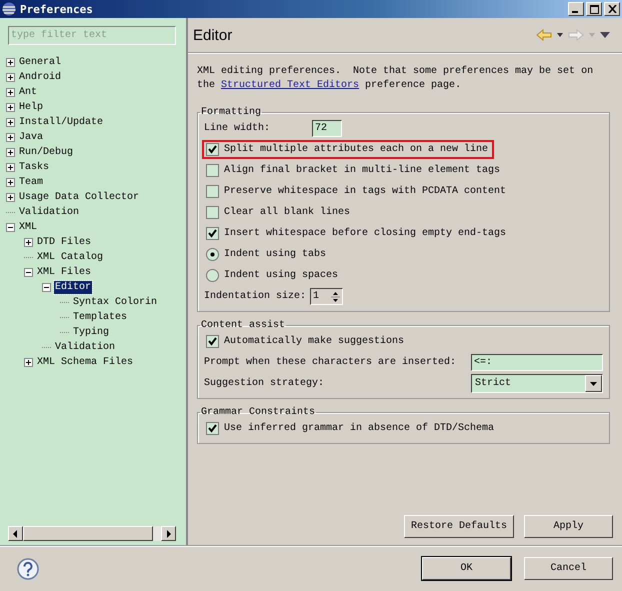 The width and height of the screenshot is (622, 591). What do you see at coordinates (466, 568) in the screenshot?
I see `dialog-button: OK` at bounding box center [466, 568].